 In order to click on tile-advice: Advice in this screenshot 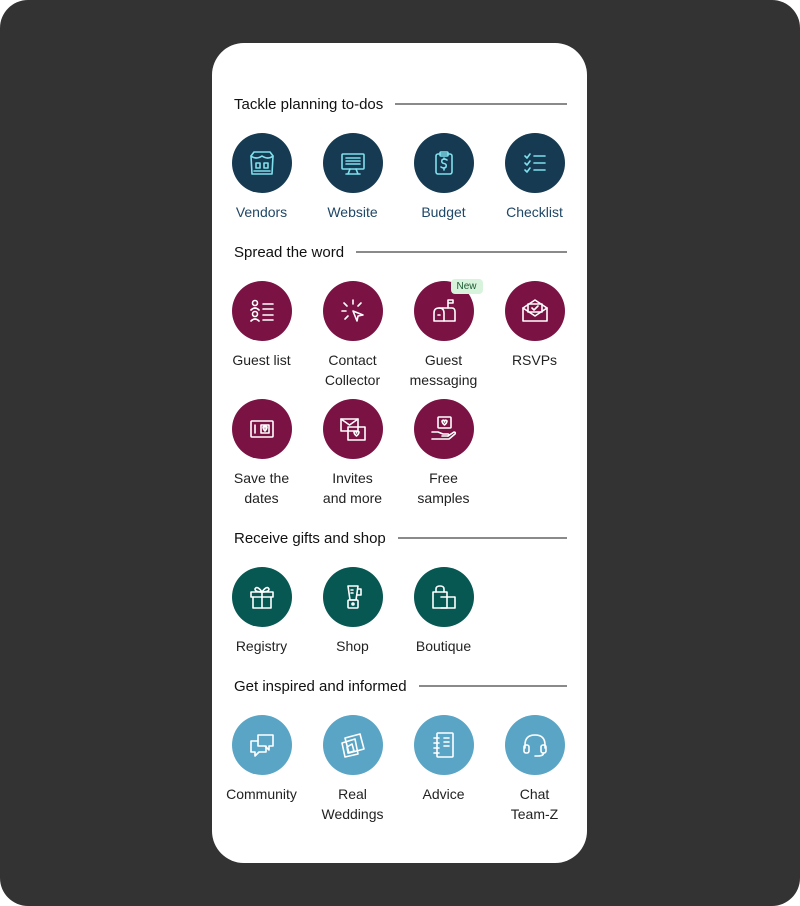, I will do `click(443, 759)`.